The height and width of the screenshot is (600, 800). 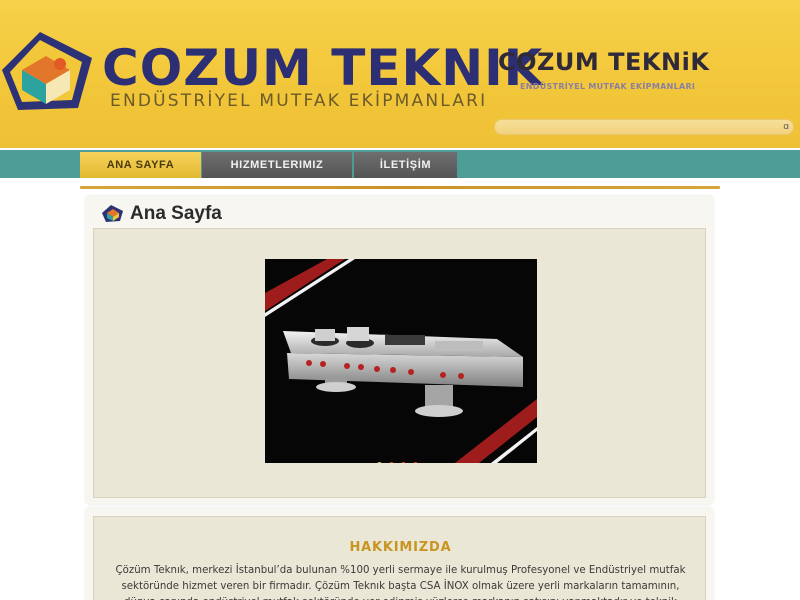 I want to click on brand-tagline: ENDÜSTRİYEL MUTFAK EKİPMANLARI, so click(x=299, y=101).